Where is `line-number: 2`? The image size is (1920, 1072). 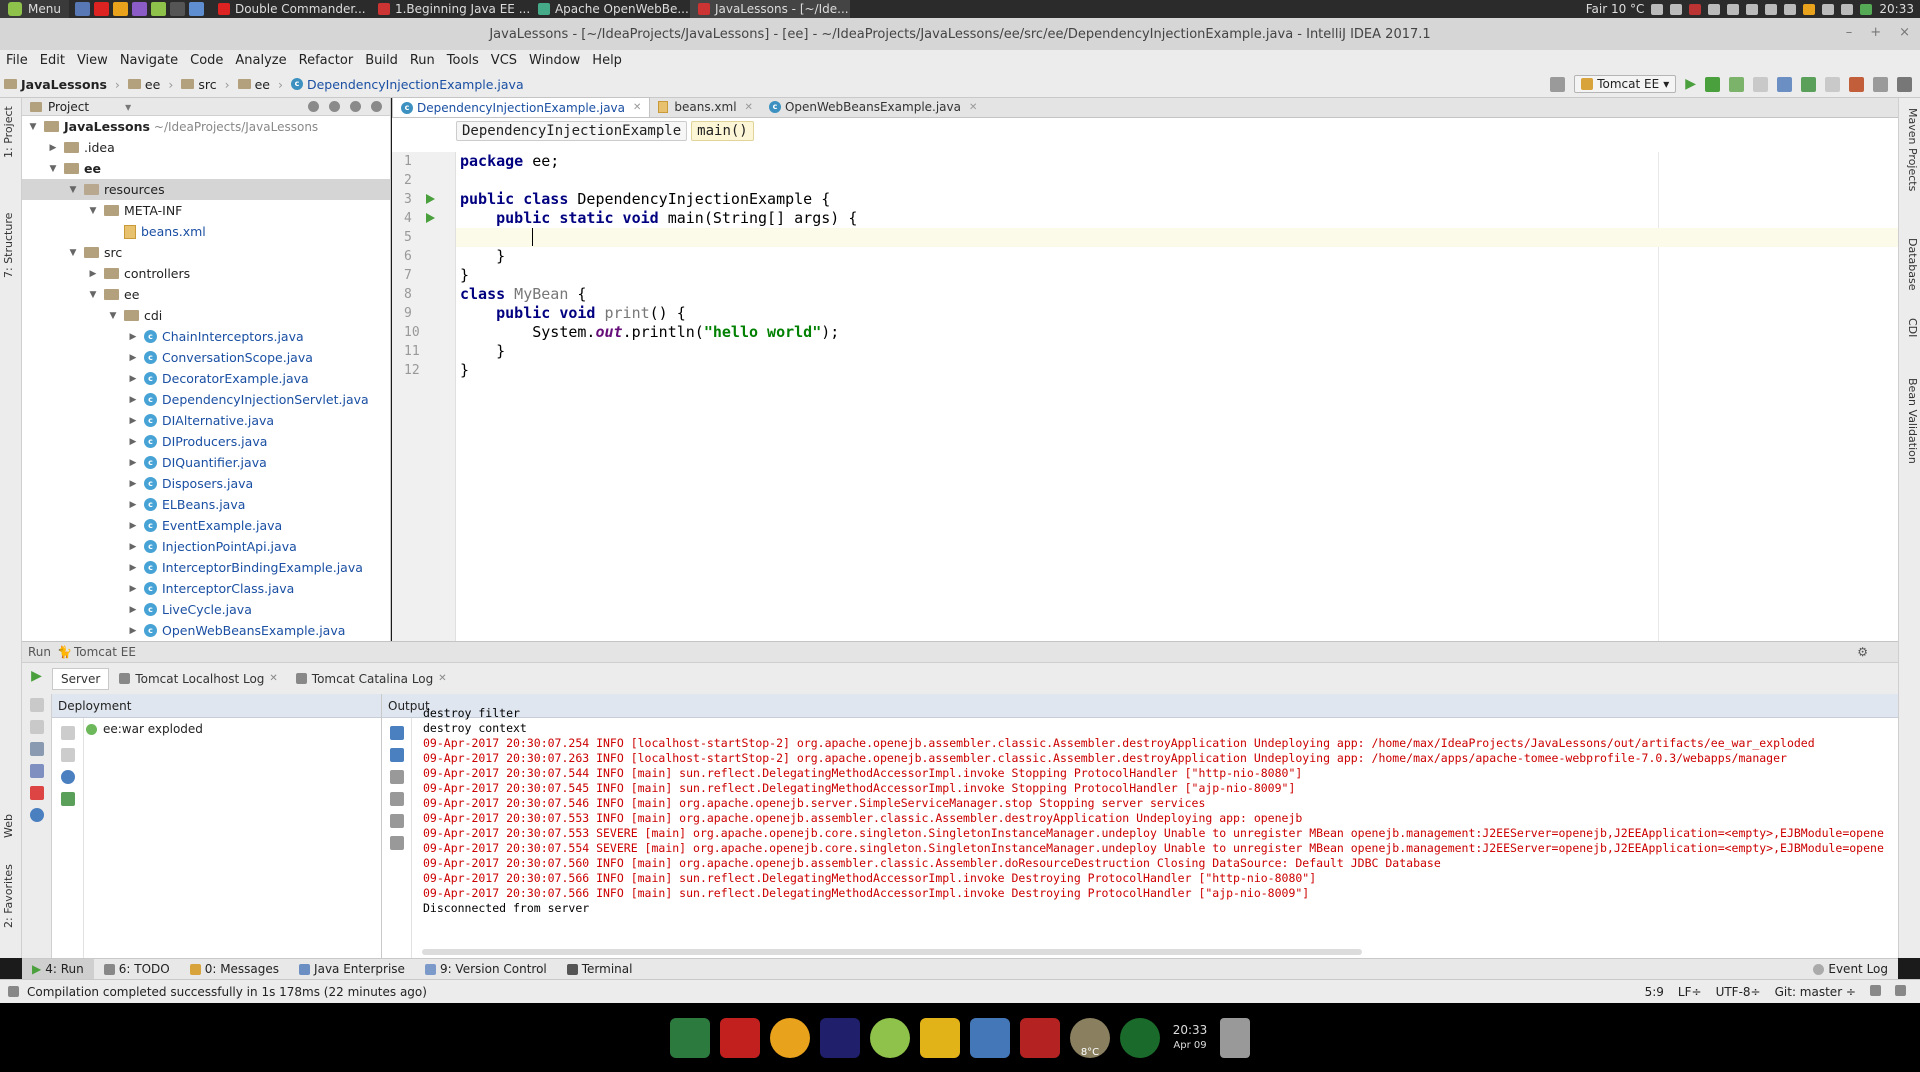
line-number: 2 is located at coordinates (423, 180).